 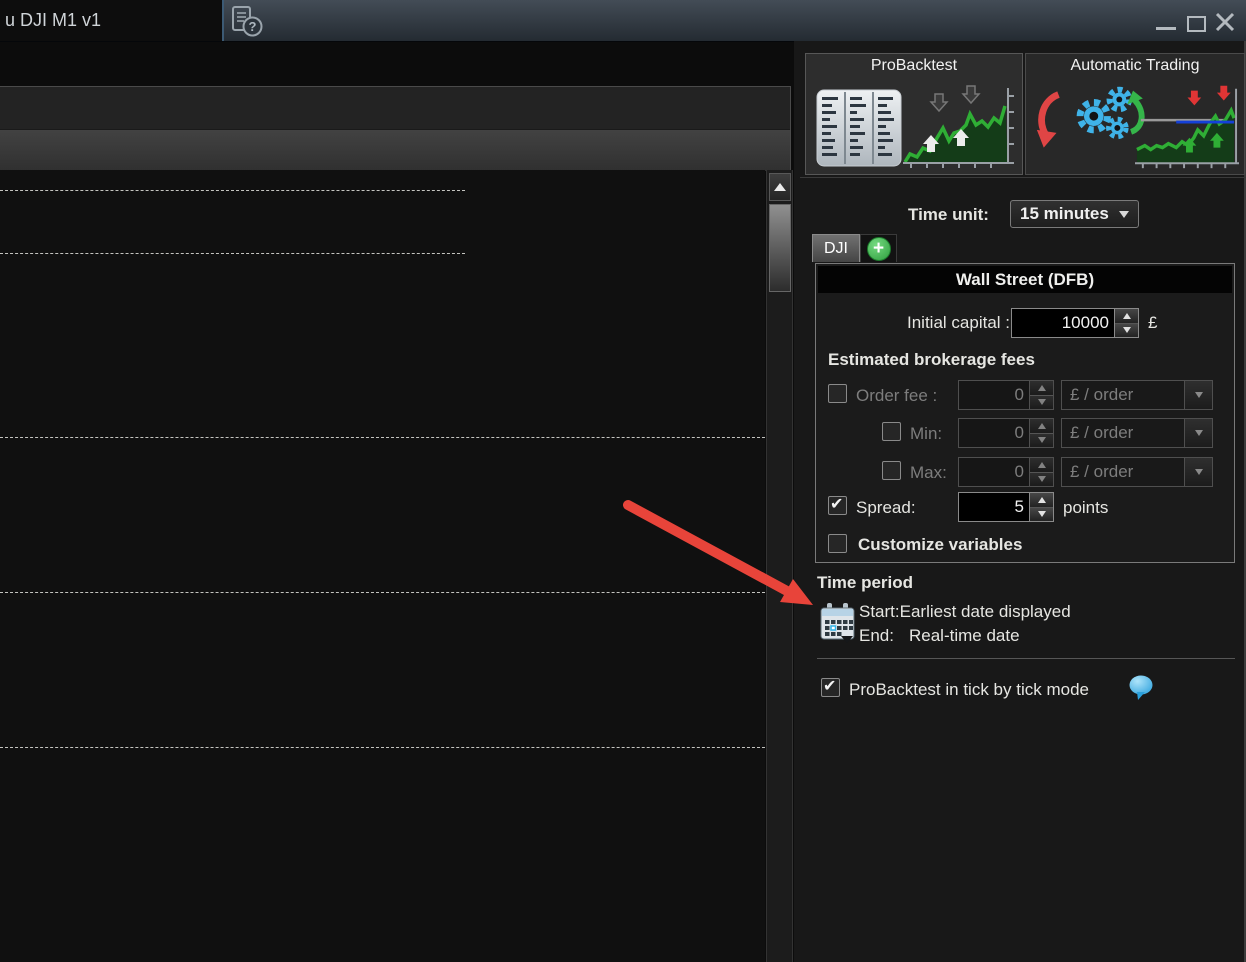 I want to click on green-cycle-arrow, so click(x=1137, y=116).